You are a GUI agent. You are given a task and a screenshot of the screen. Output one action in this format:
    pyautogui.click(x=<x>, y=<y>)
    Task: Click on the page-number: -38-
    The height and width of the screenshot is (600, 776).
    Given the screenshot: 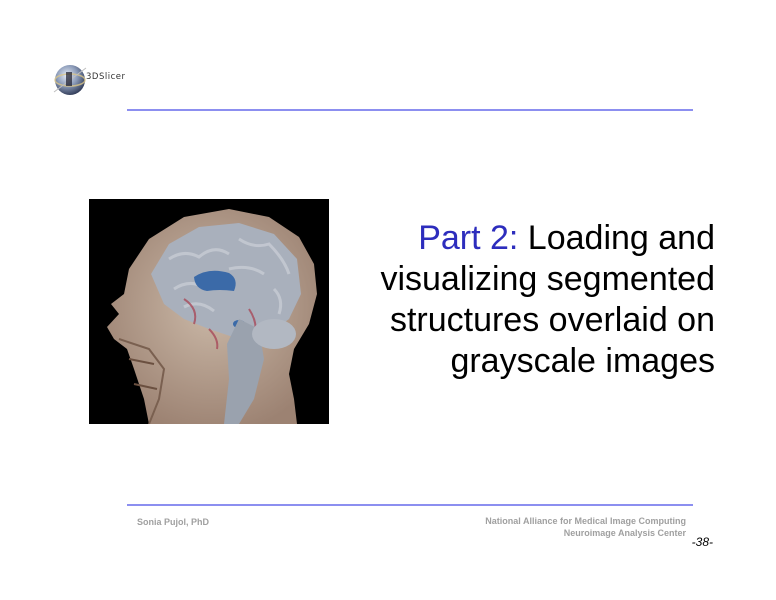 What is the action you would take?
    pyautogui.click(x=702, y=542)
    